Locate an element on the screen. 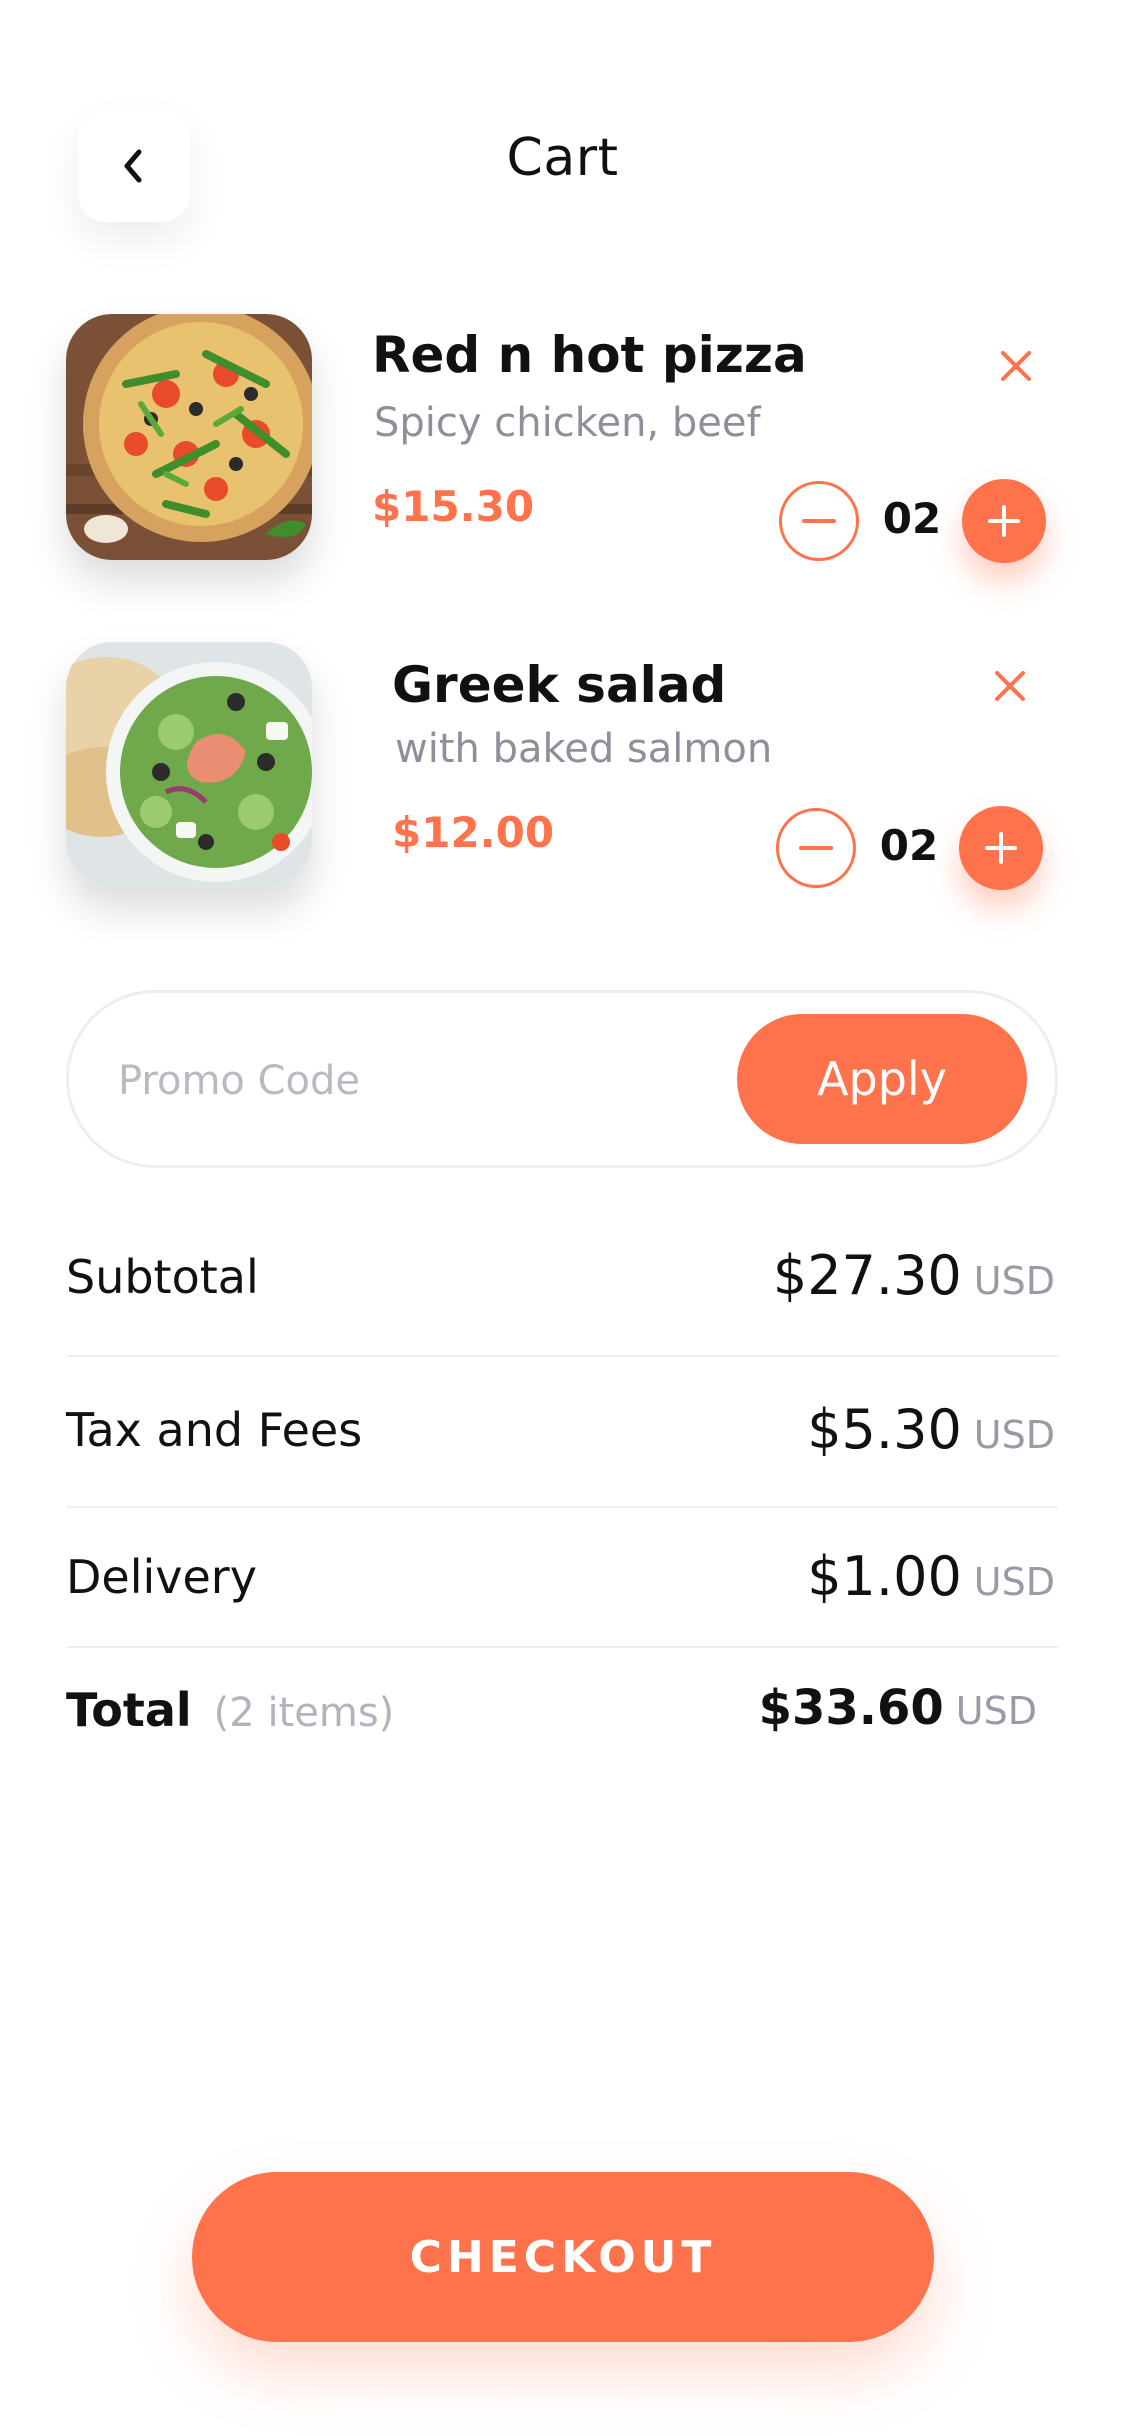 Image resolution: width=1125 pixels, height=2436 pixels. pizza-image is located at coordinates (189, 437).